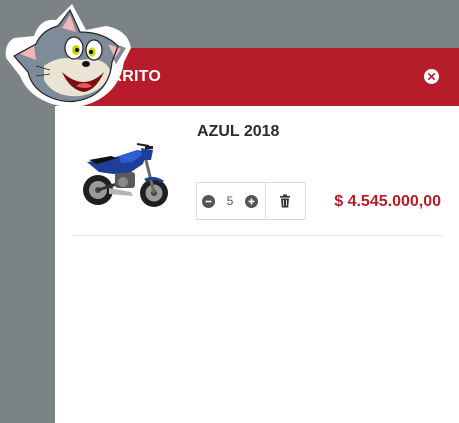 This screenshot has height=423, width=459. I want to click on close-button, so click(431, 76).